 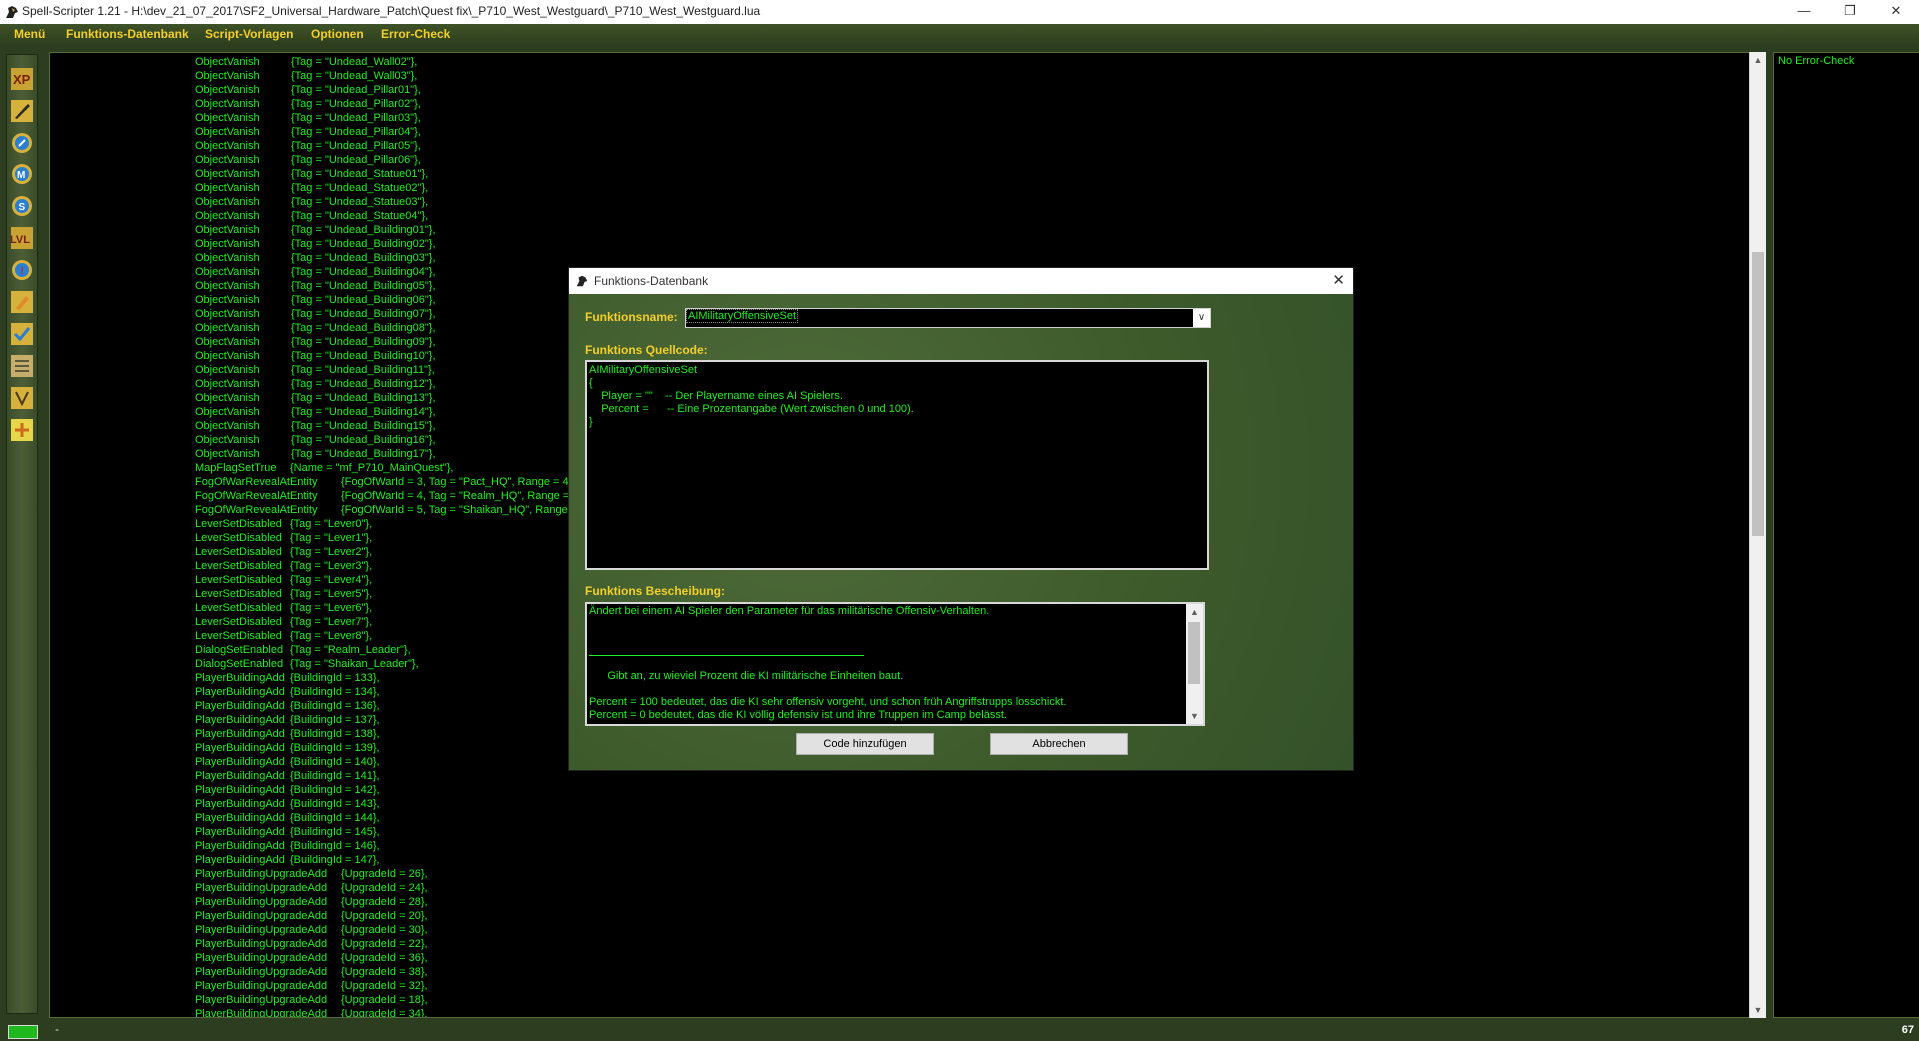 I want to click on status-indicator, so click(x=23, y=1032).